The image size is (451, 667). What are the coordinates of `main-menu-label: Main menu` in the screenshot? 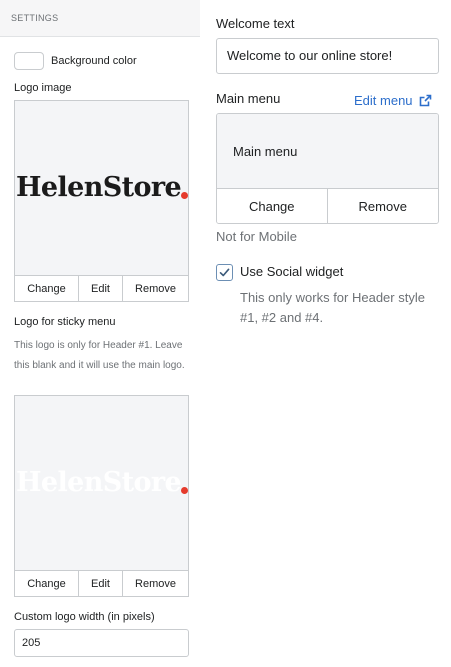 It's located at (248, 98).